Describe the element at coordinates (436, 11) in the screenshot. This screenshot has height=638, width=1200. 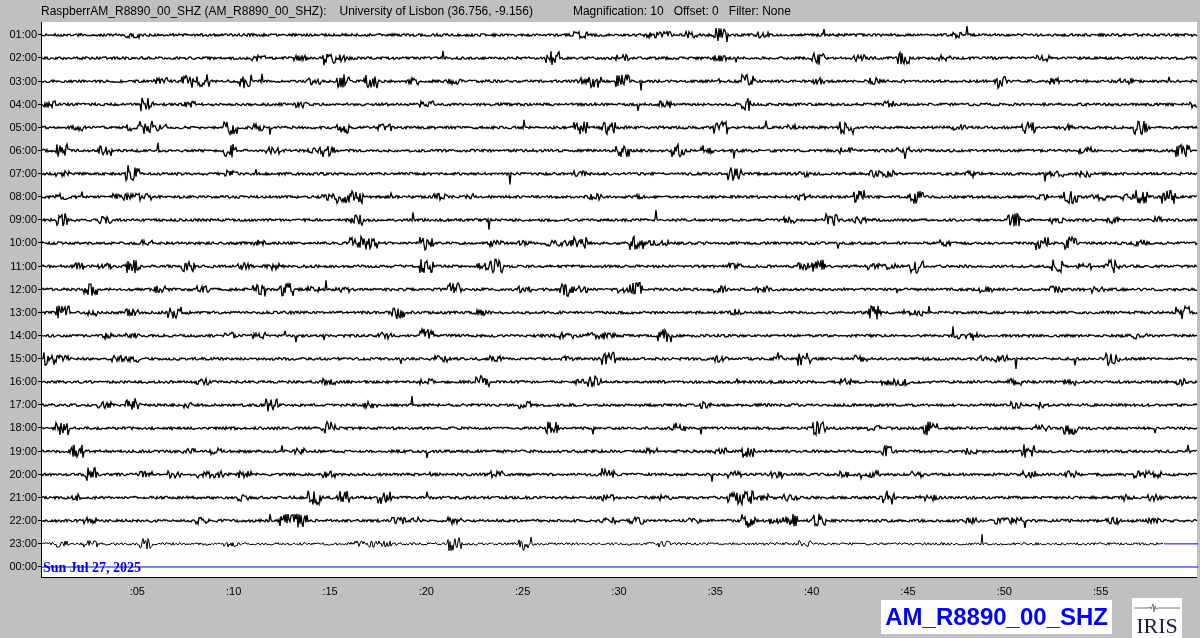
I see `location-text: University of Lisbon (36.756, -9.156)` at that location.